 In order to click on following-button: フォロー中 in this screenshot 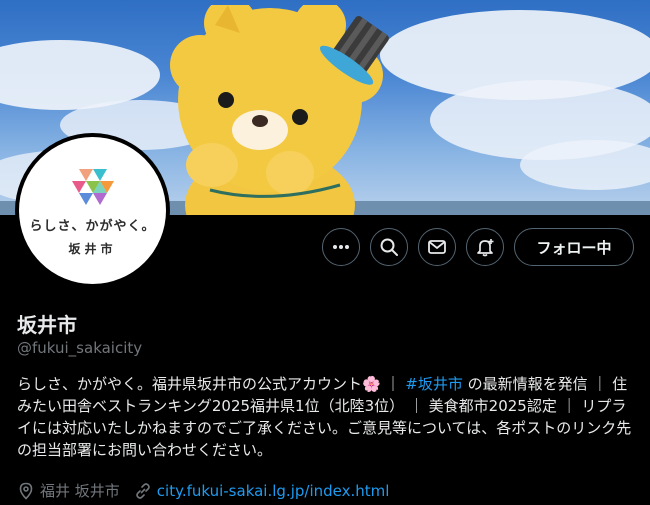, I will do `click(574, 247)`.